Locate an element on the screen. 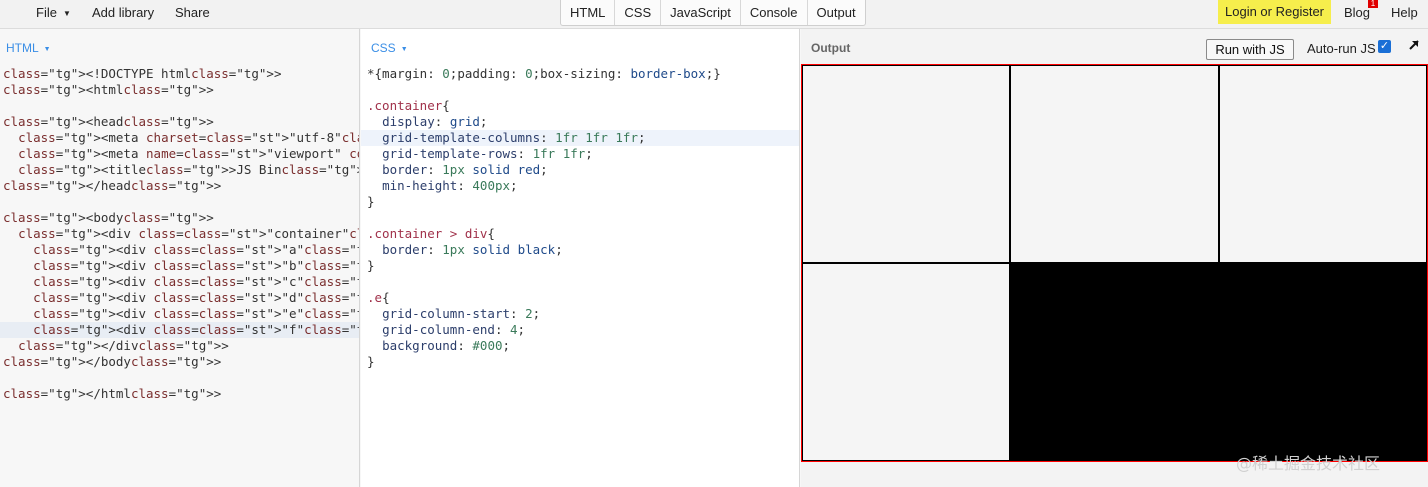 This screenshot has width=1428, height=487. grid-cell-e is located at coordinates (1218, 362).